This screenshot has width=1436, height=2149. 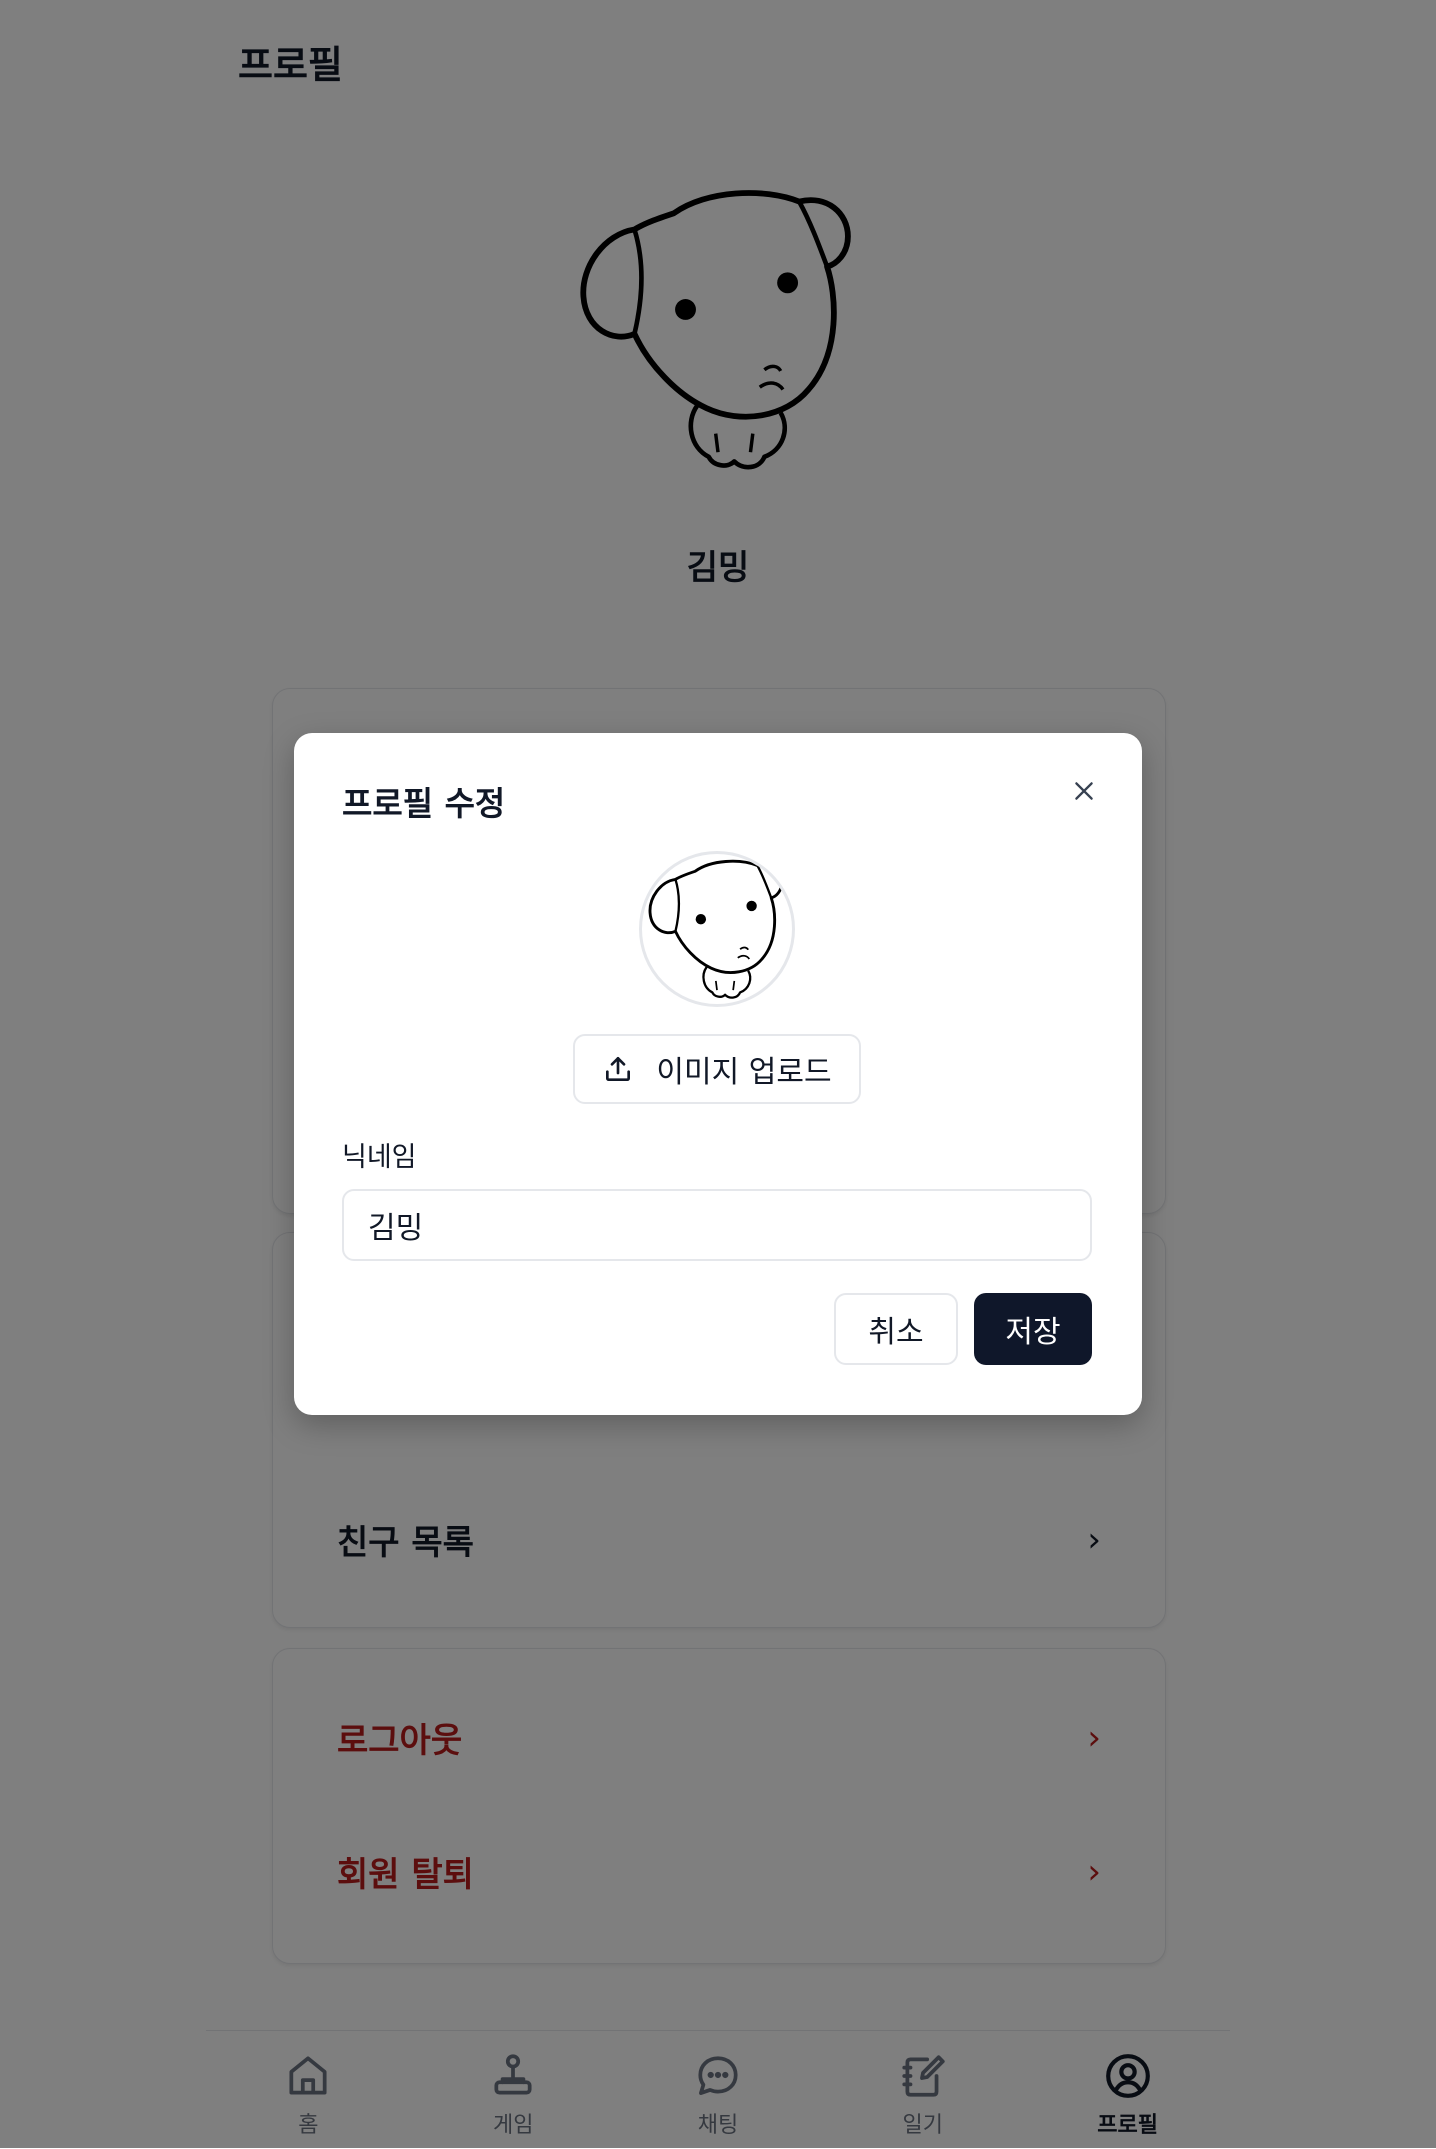 What do you see at coordinates (424, 803) in the screenshot?
I see `modal-title: 프로필 수정` at bounding box center [424, 803].